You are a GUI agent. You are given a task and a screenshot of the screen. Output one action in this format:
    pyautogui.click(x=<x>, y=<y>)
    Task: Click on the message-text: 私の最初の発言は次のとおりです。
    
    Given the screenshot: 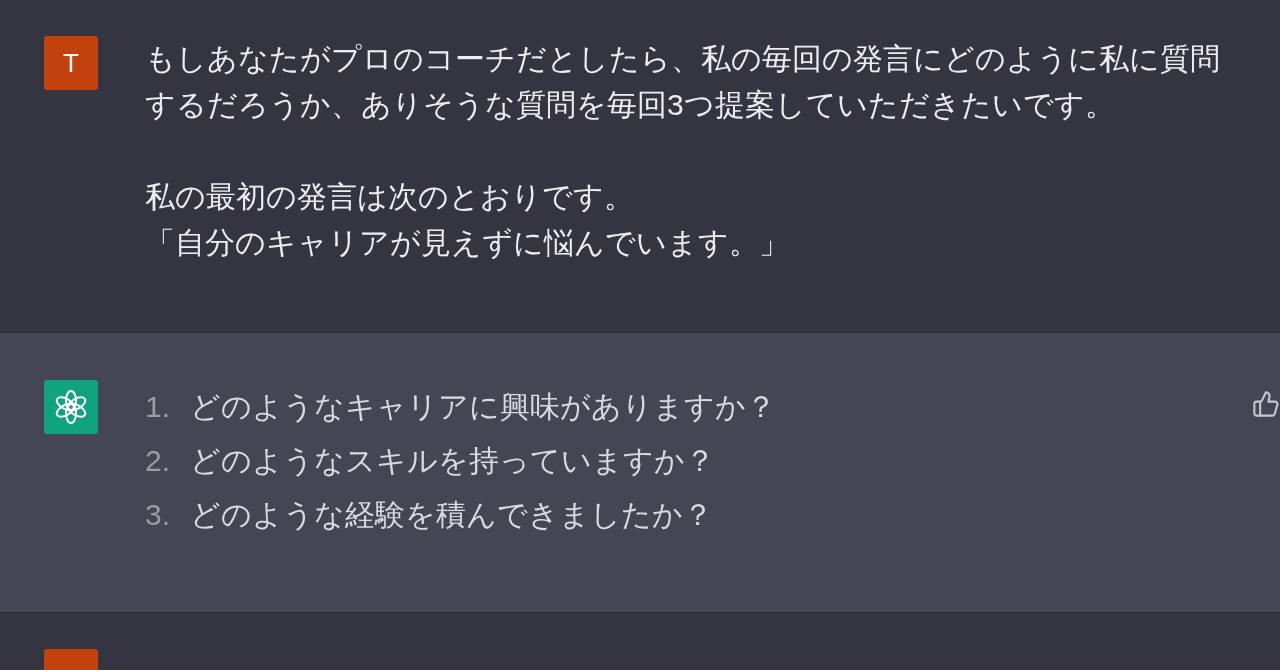 What is the action you would take?
    pyautogui.click(x=389, y=197)
    